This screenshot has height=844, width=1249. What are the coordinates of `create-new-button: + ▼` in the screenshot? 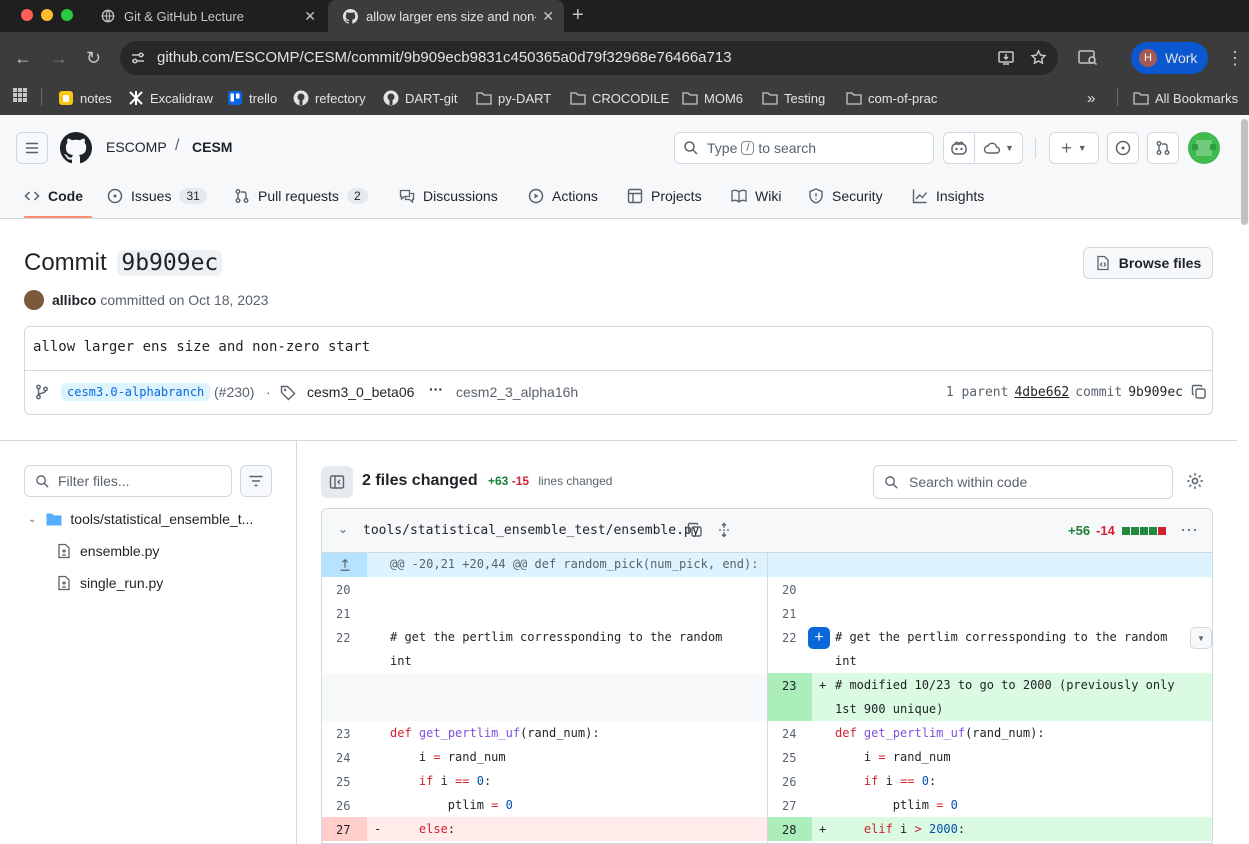 It's located at (1074, 148).